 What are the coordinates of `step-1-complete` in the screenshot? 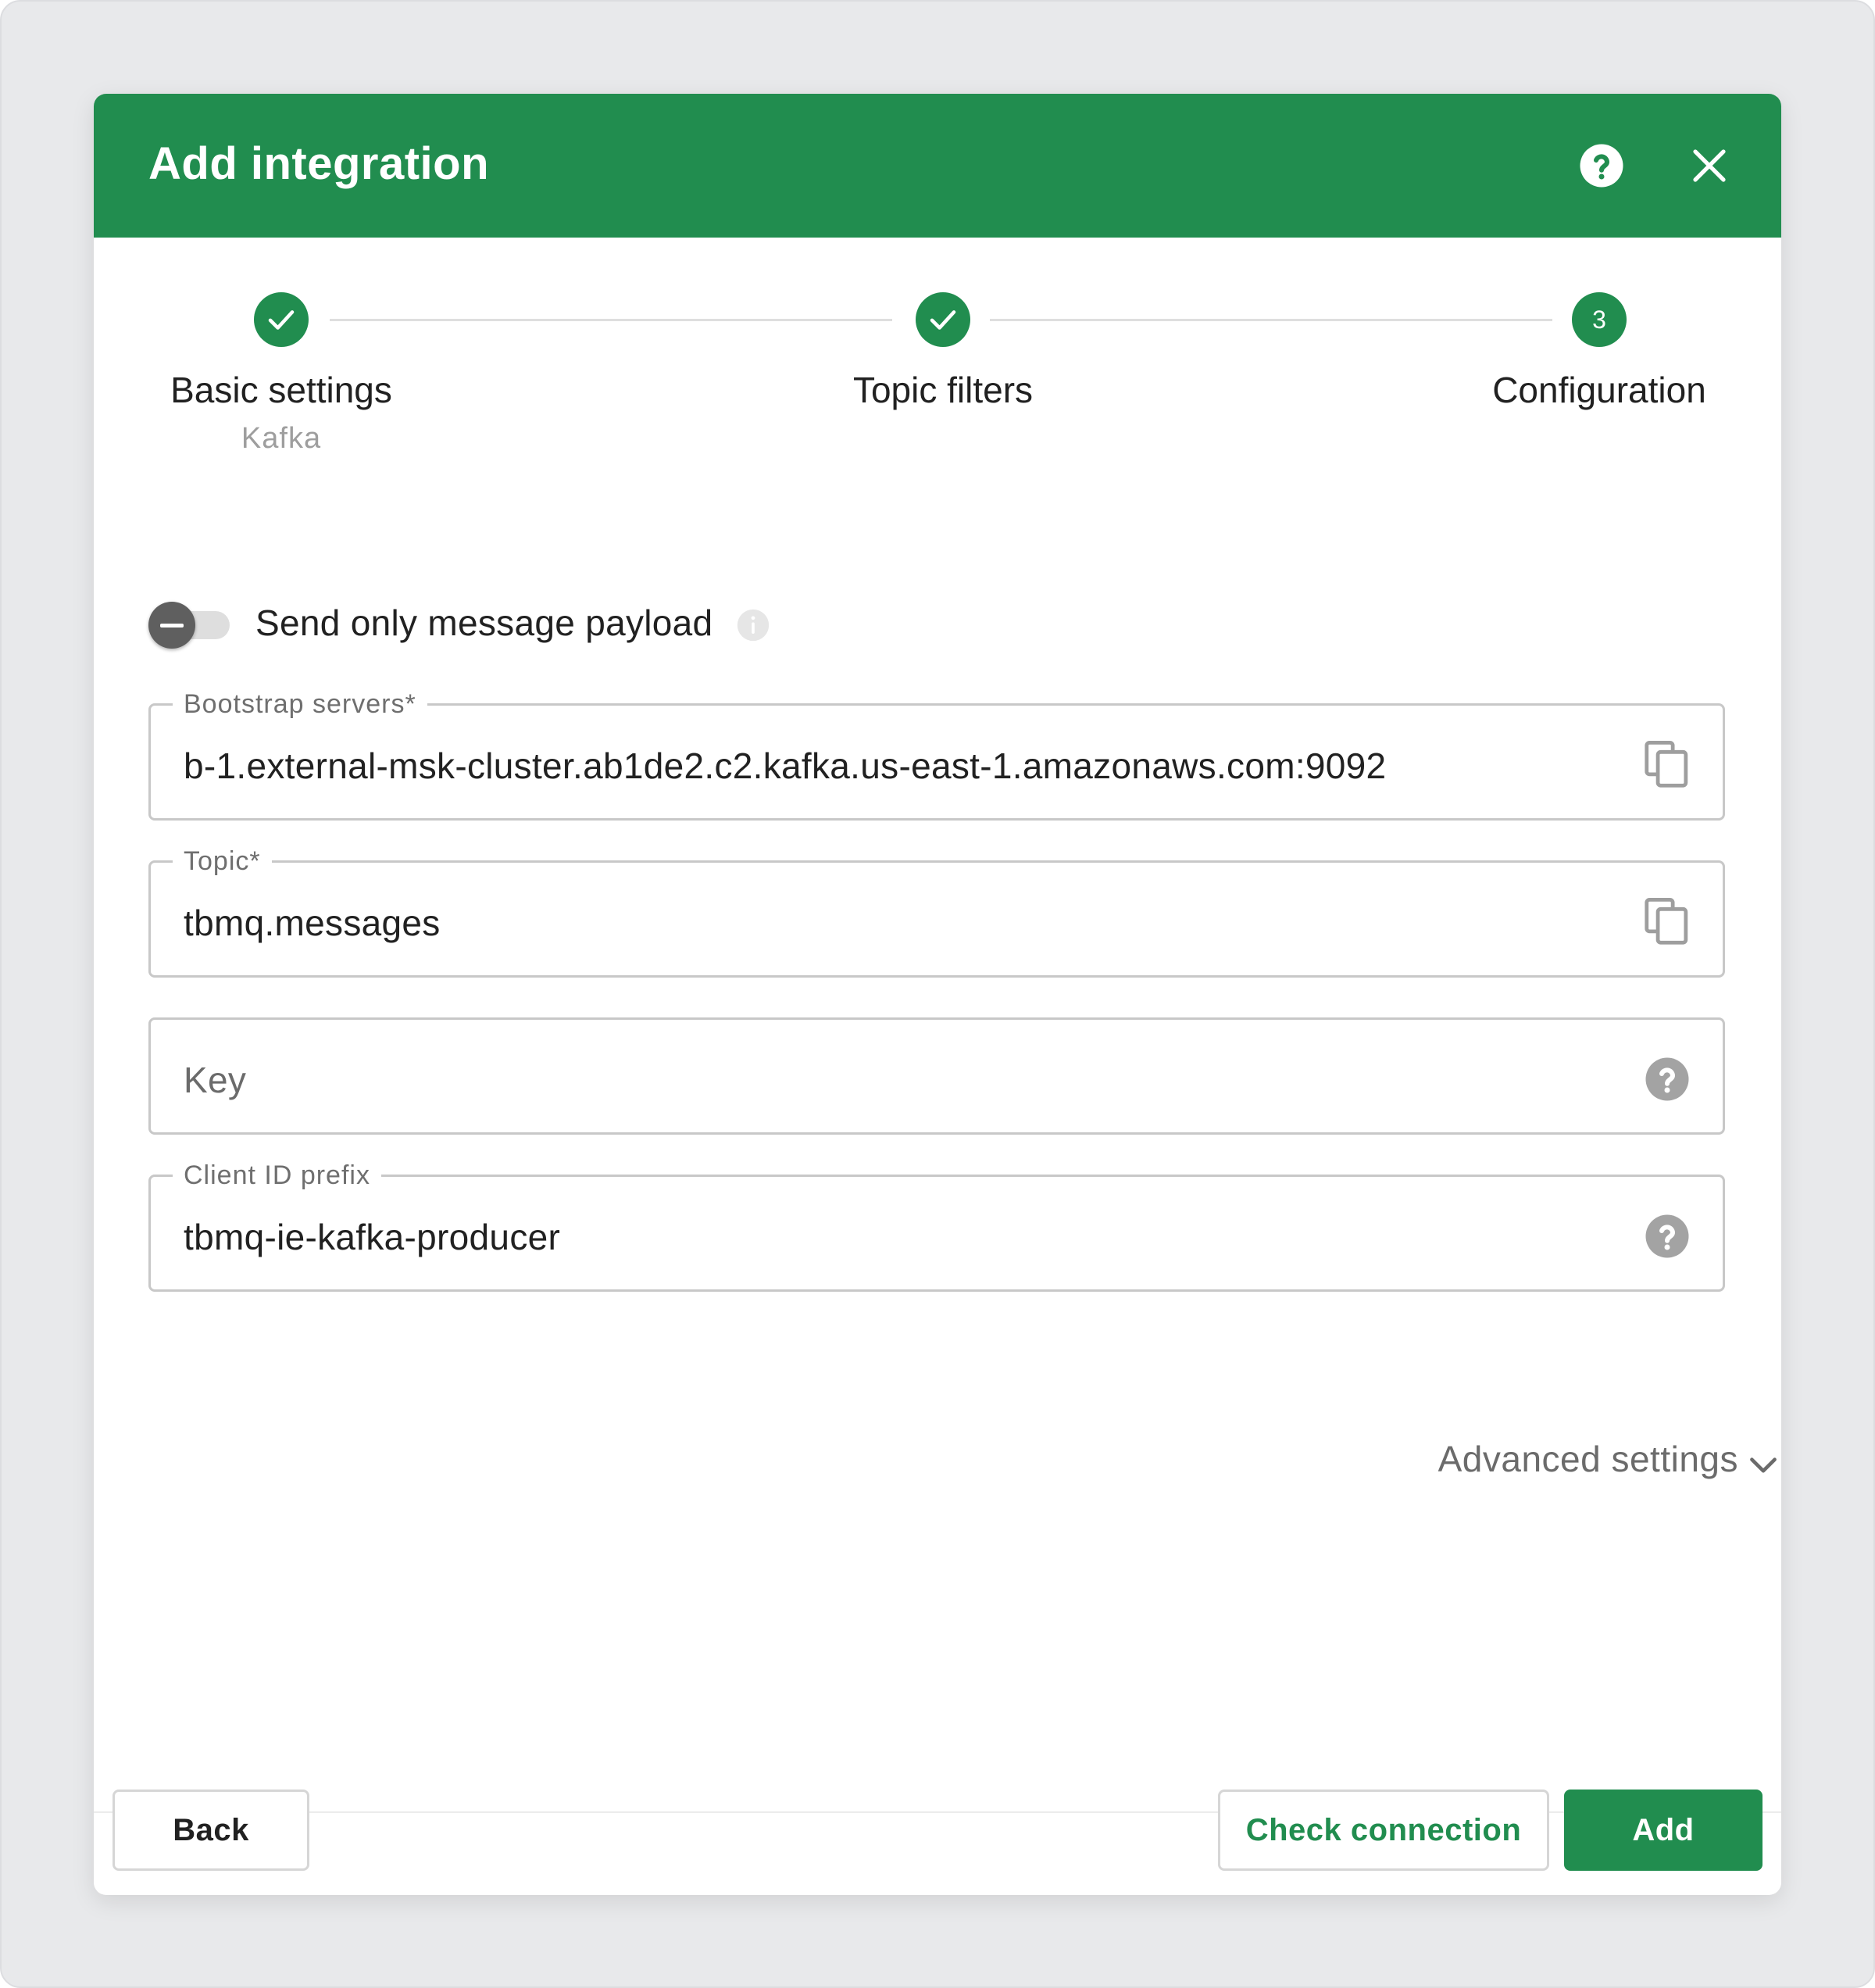 It's located at (281, 319).